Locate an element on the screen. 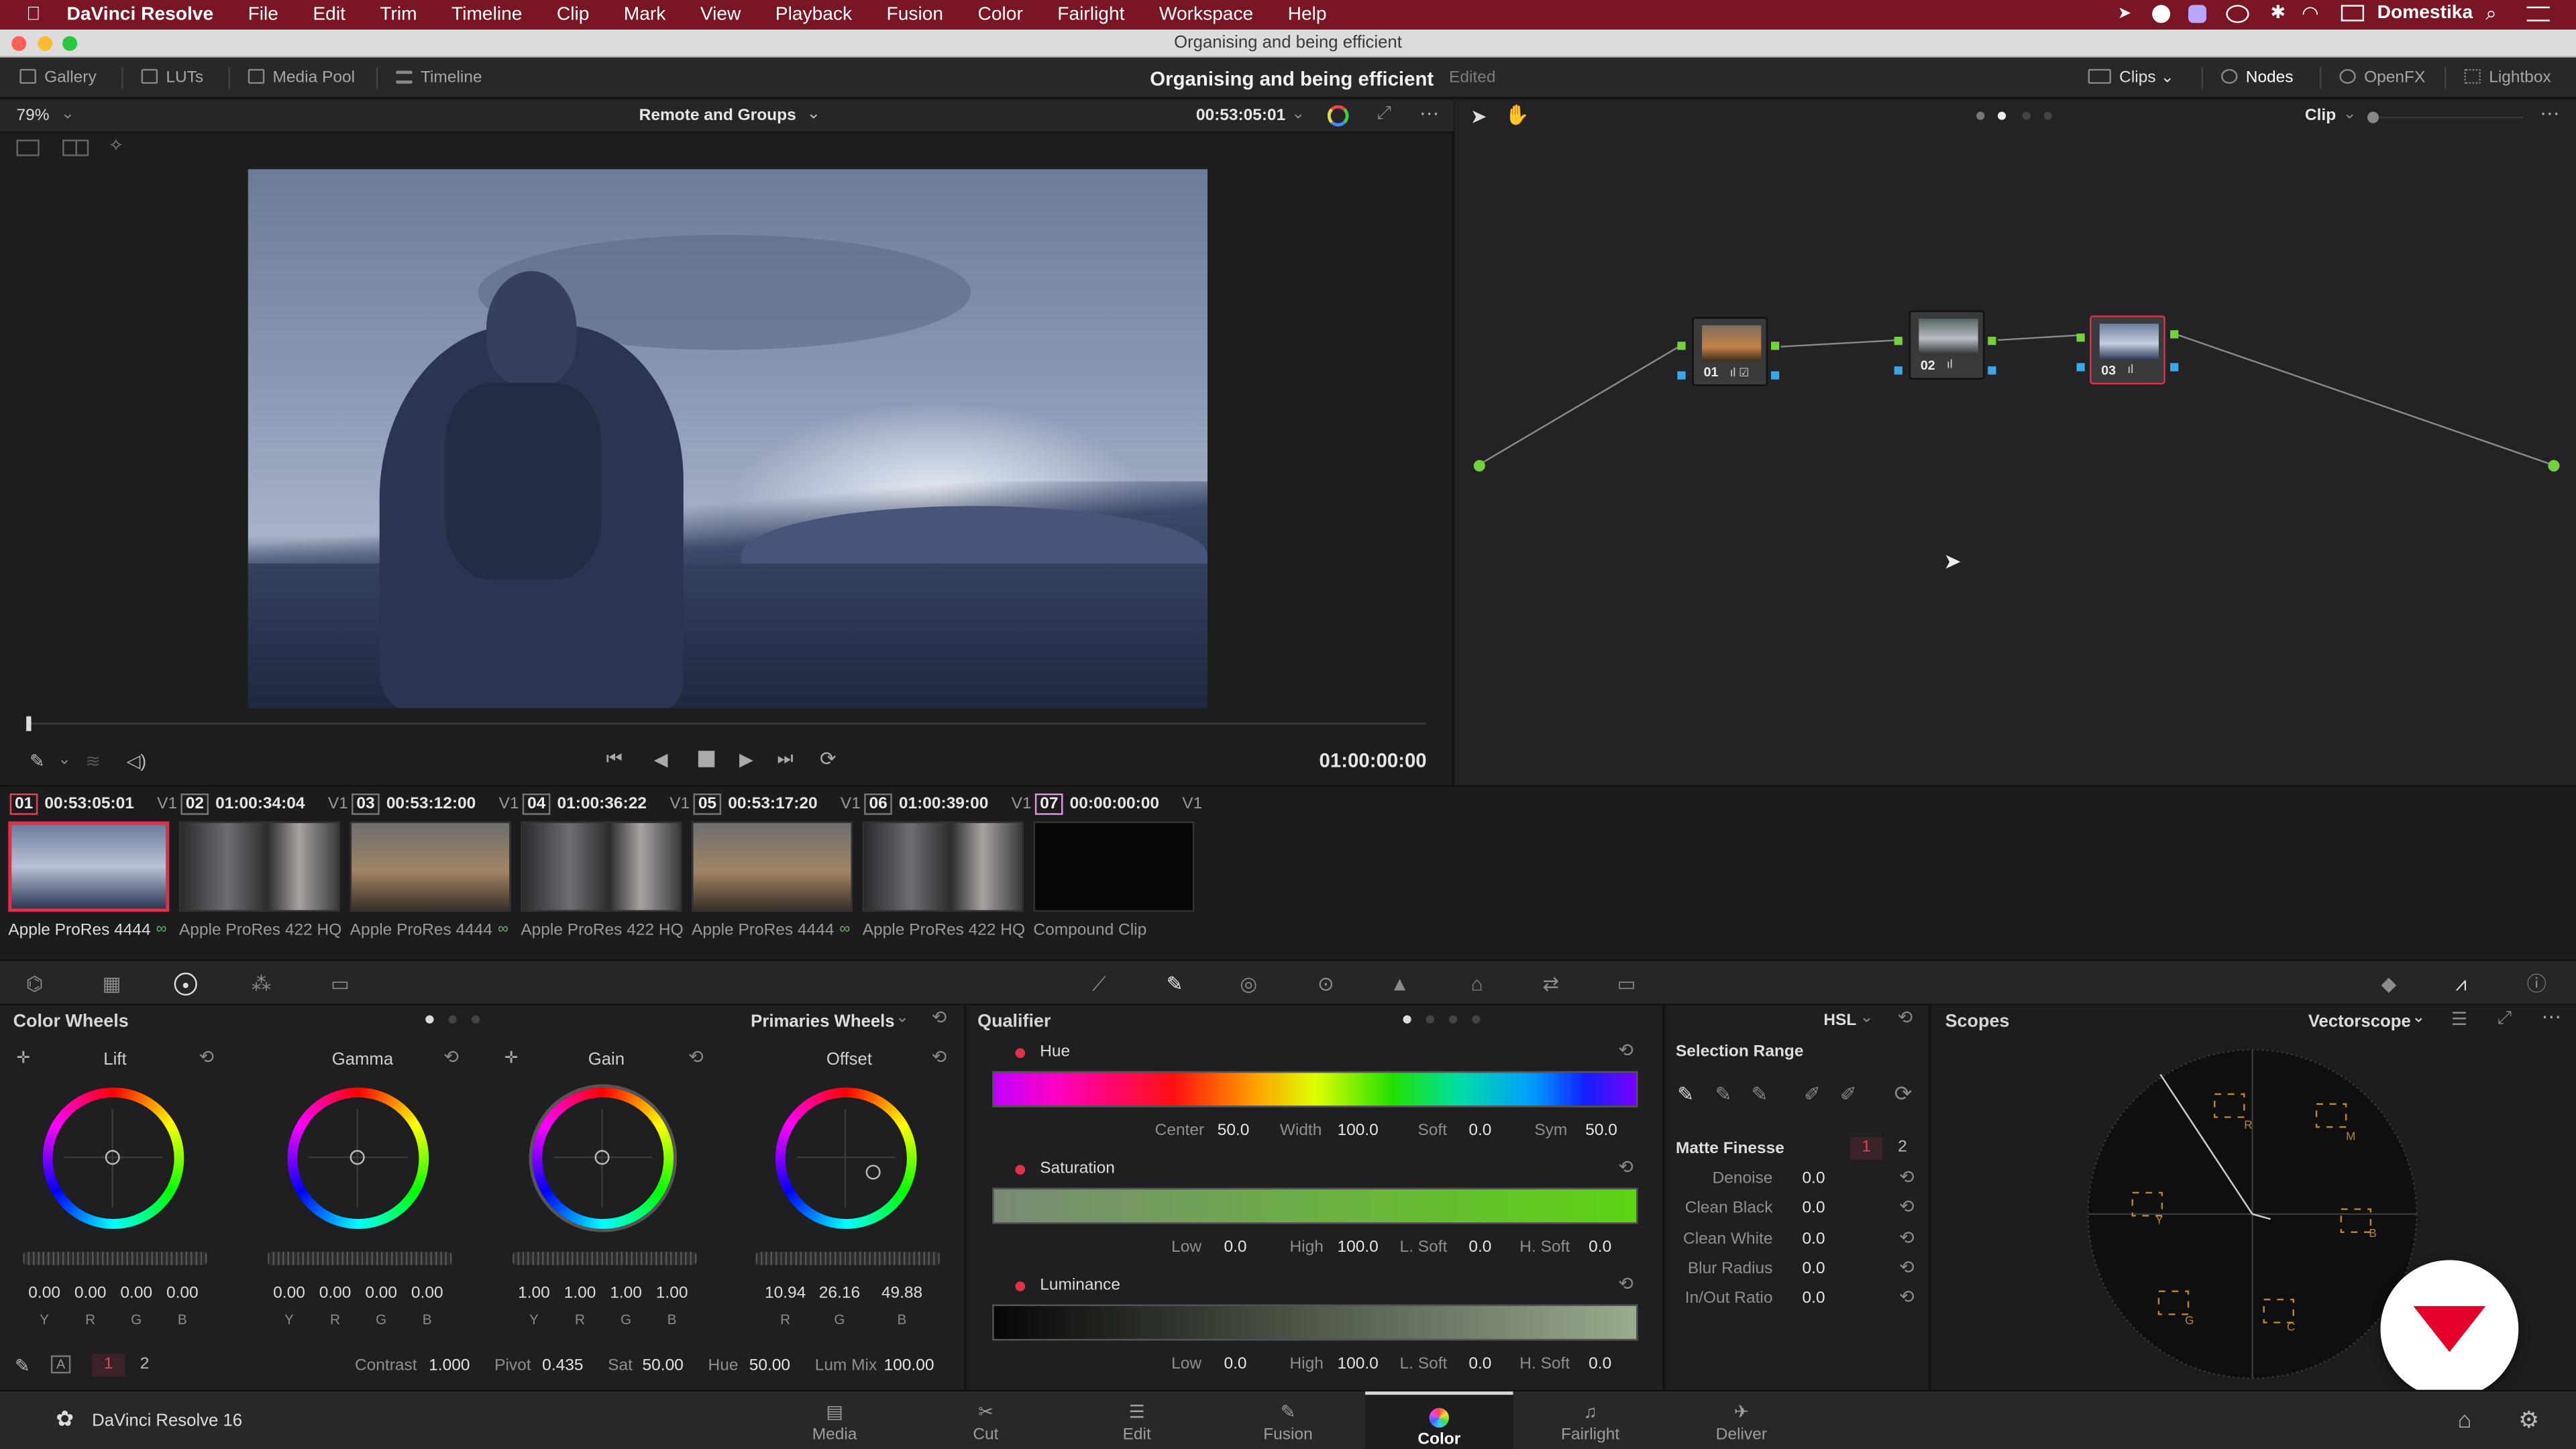  offset-master-slider is located at coordinates (847, 1258).